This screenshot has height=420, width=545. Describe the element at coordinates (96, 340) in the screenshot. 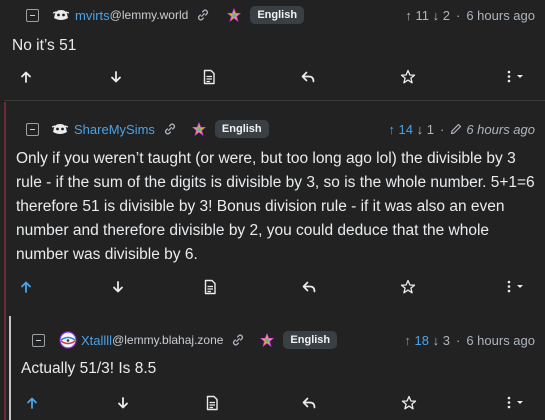

I see `username: Xtallll` at that location.